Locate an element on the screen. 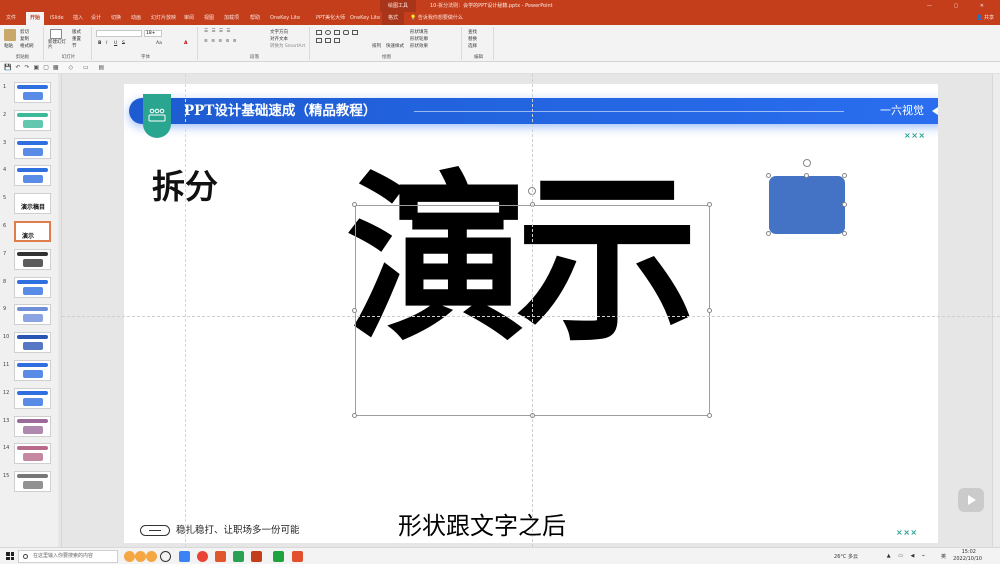 The height and width of the screenshot is (564, 1000). tell-me-search: 💡 告诉我你想要做什么 is located at coordinates (436, 18).